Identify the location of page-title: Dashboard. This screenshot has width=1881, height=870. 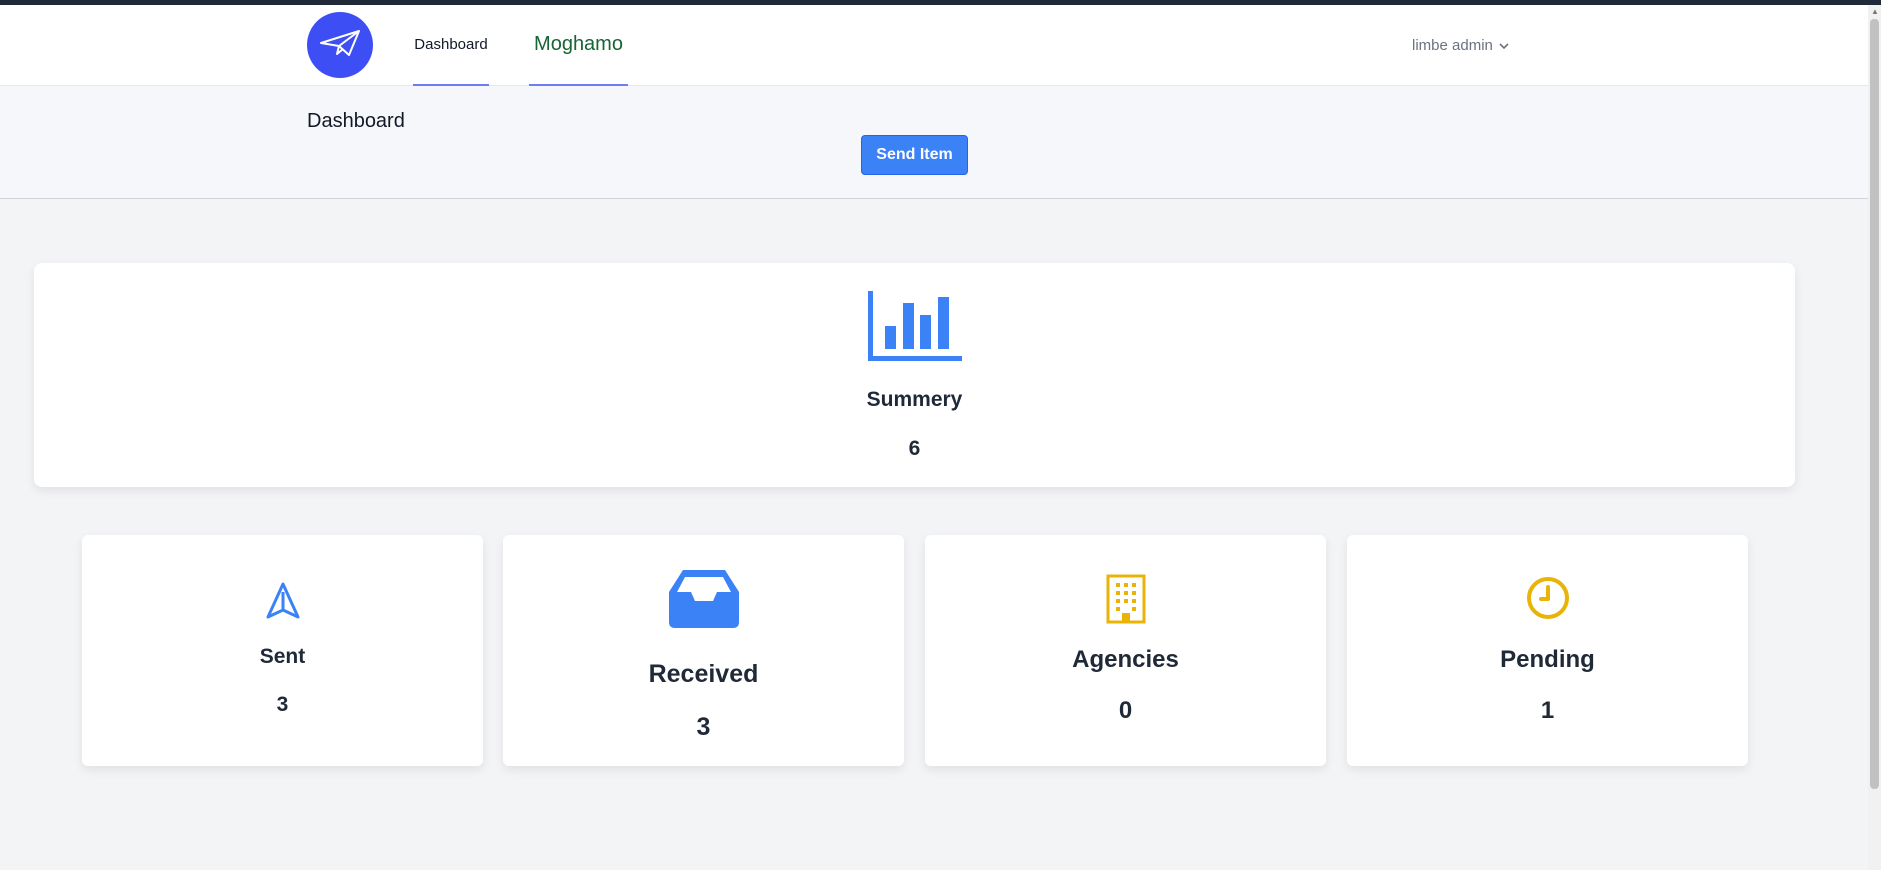
(356, 121).